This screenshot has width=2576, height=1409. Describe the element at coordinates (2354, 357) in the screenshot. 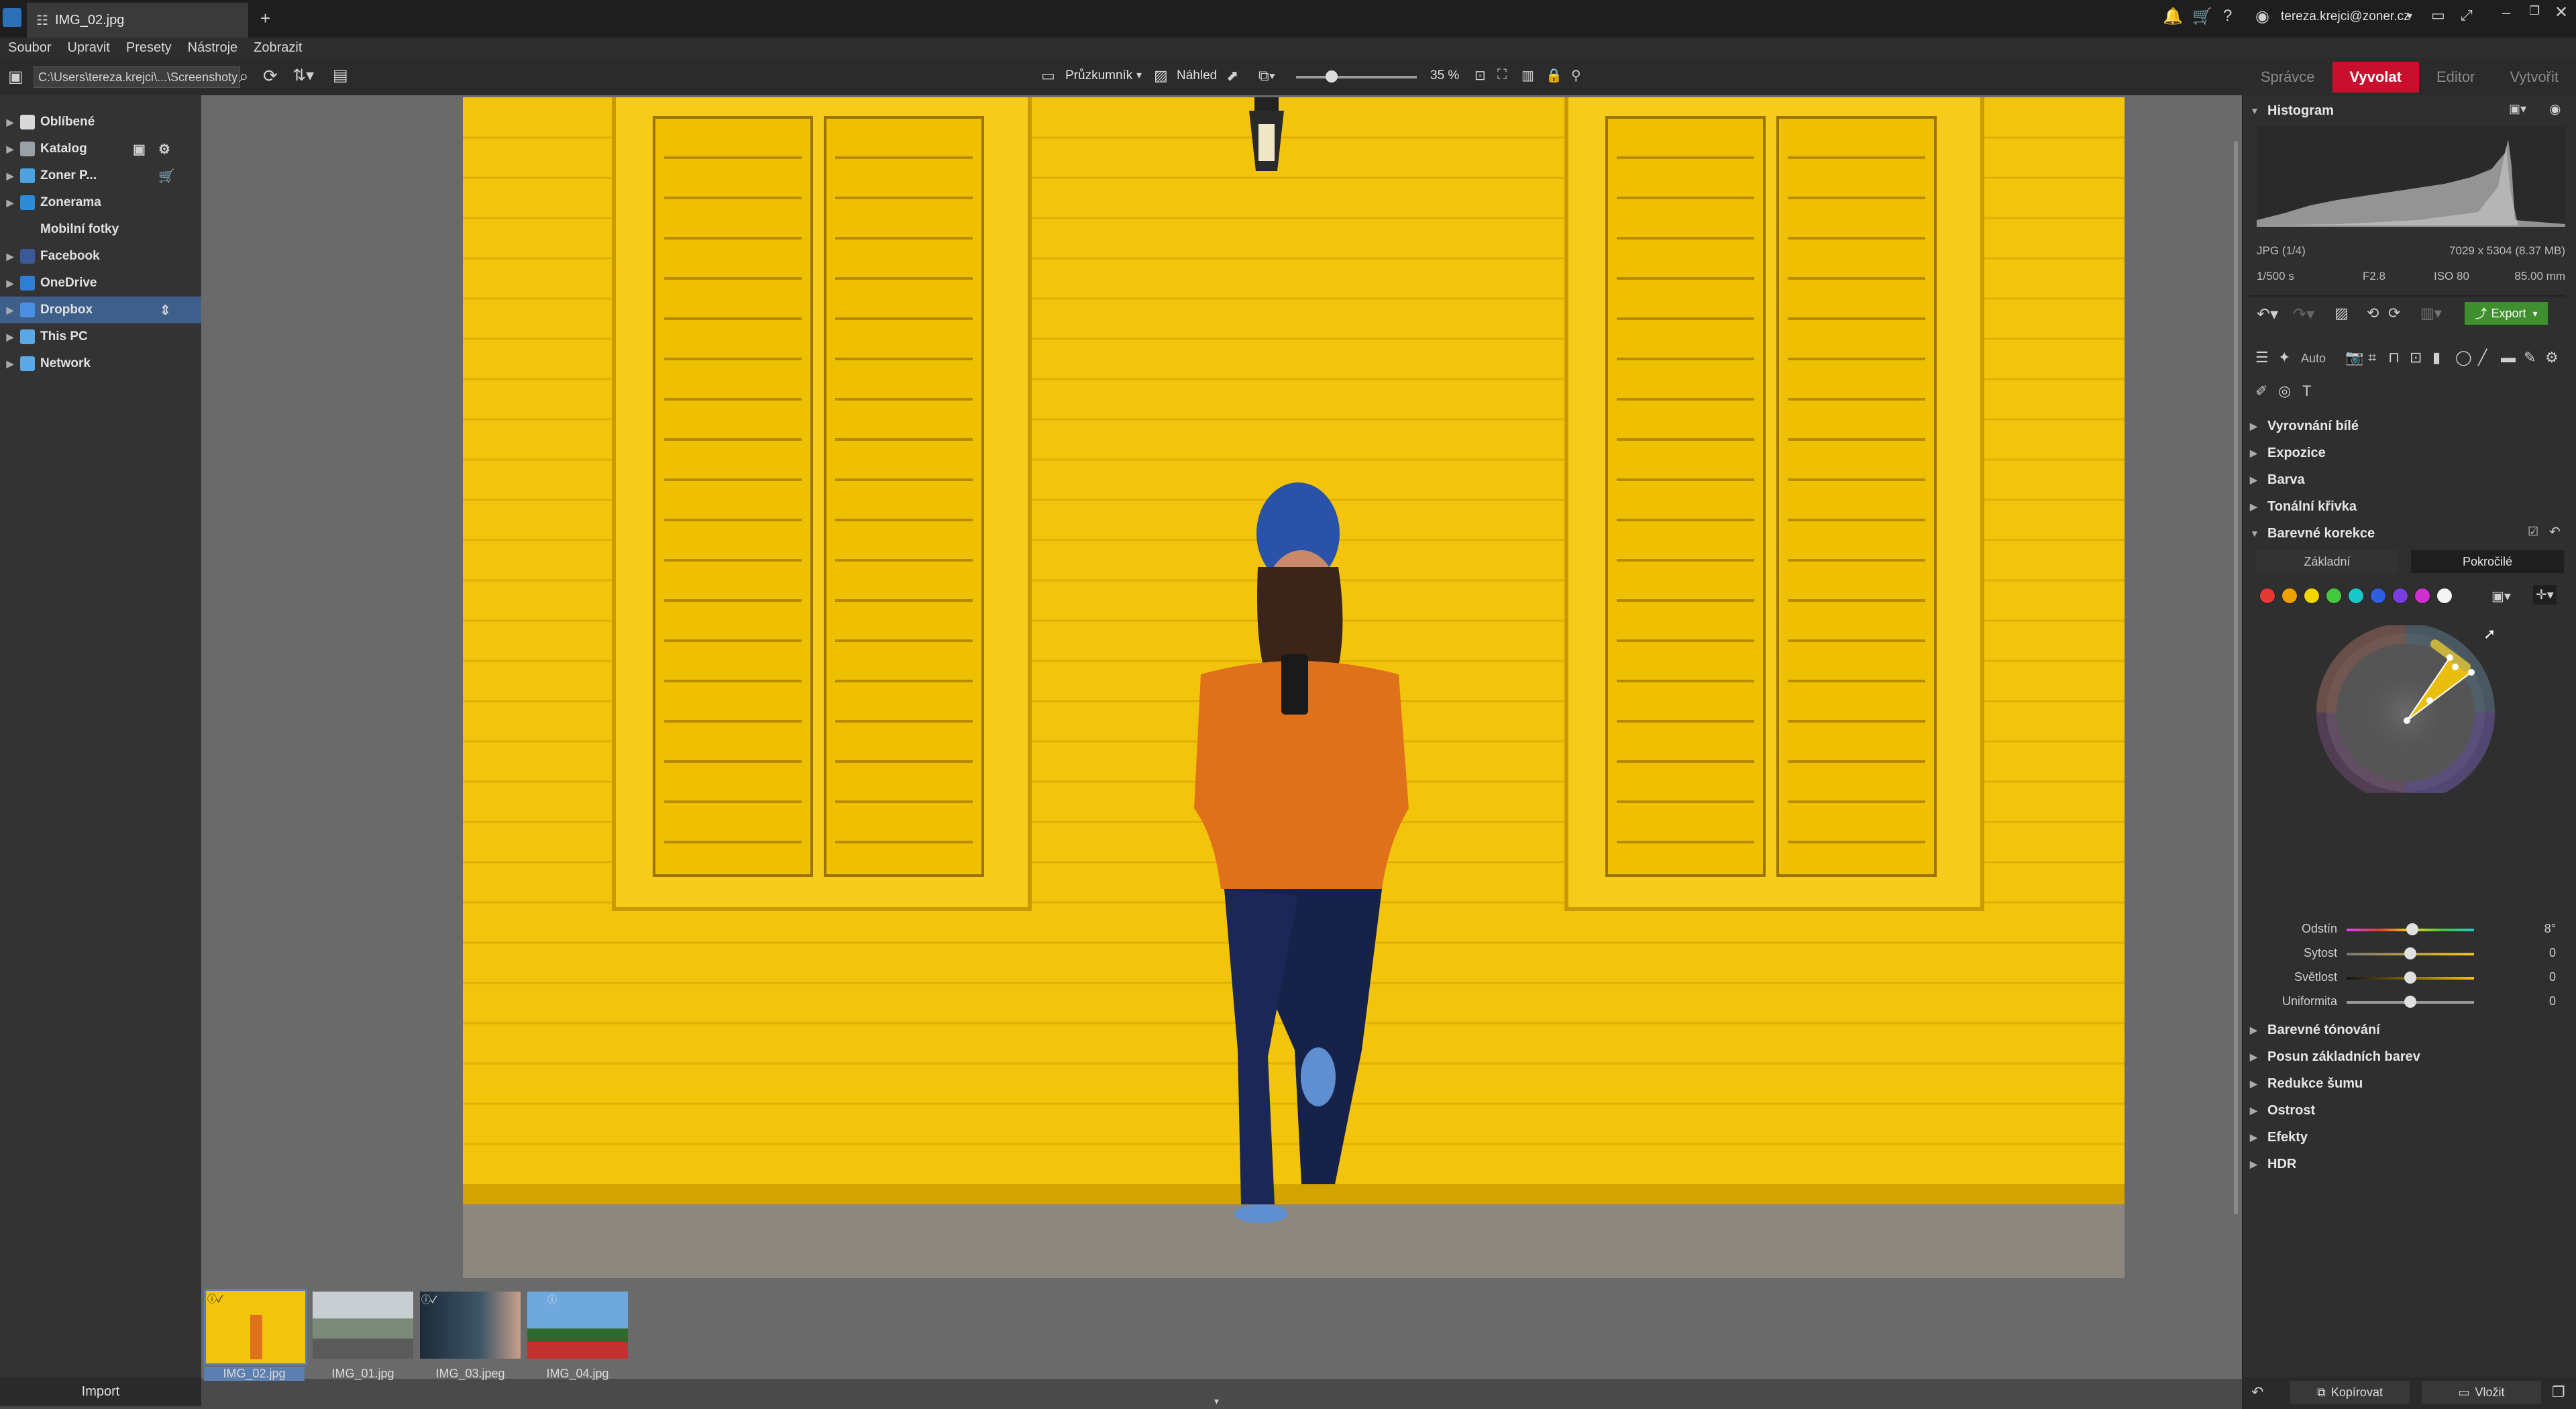

I see `camera-icon: 📷` at that location.